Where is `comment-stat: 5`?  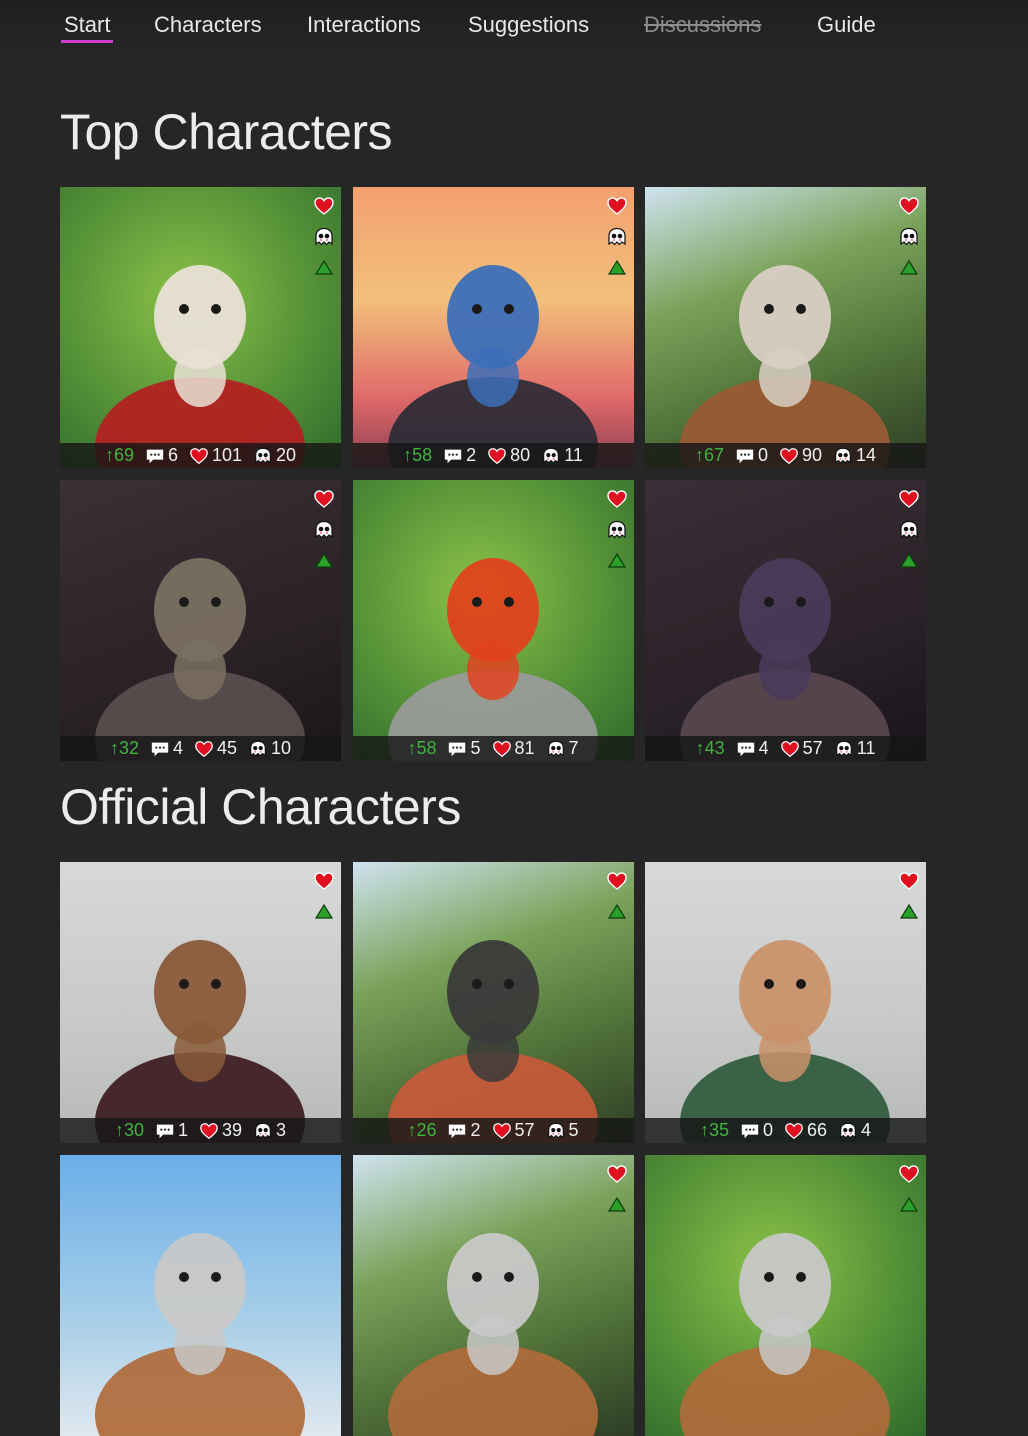
comment-stat: 5 is located at coordinates (464, 748).